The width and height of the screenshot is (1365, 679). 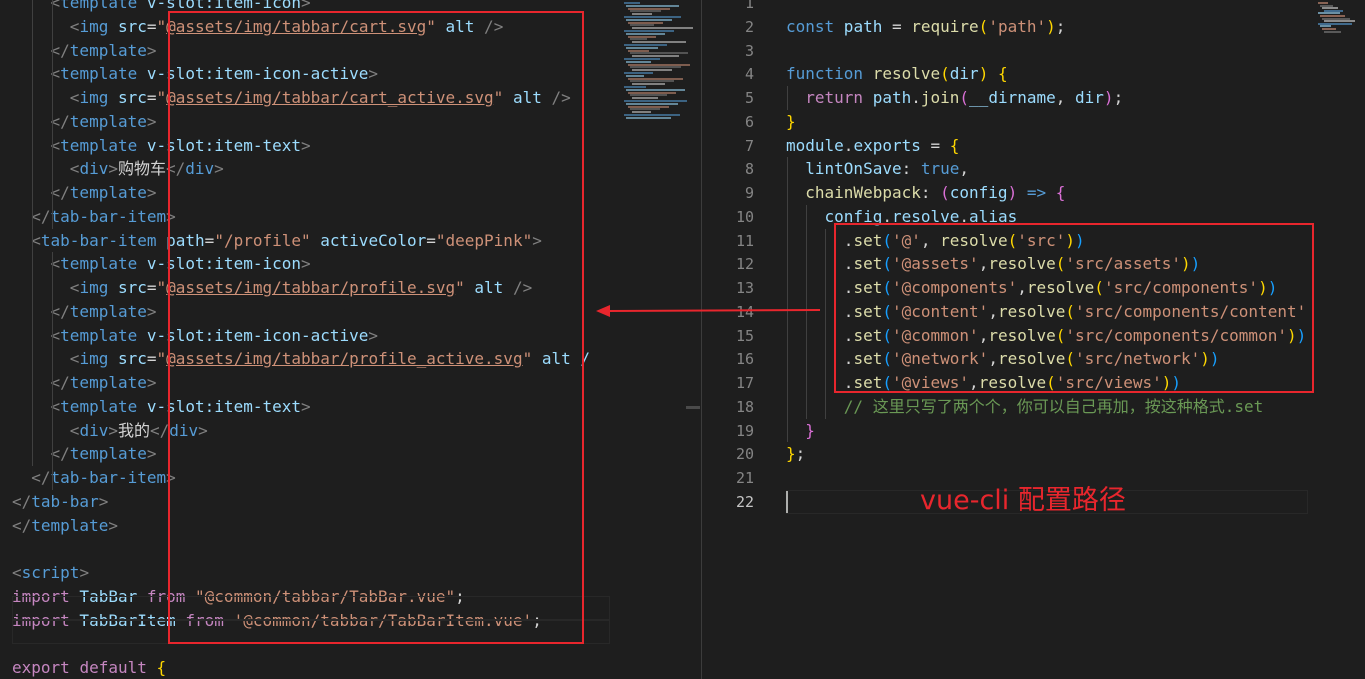 I want to click on code-token: tab-bar-item, so click(x=108, y=216).